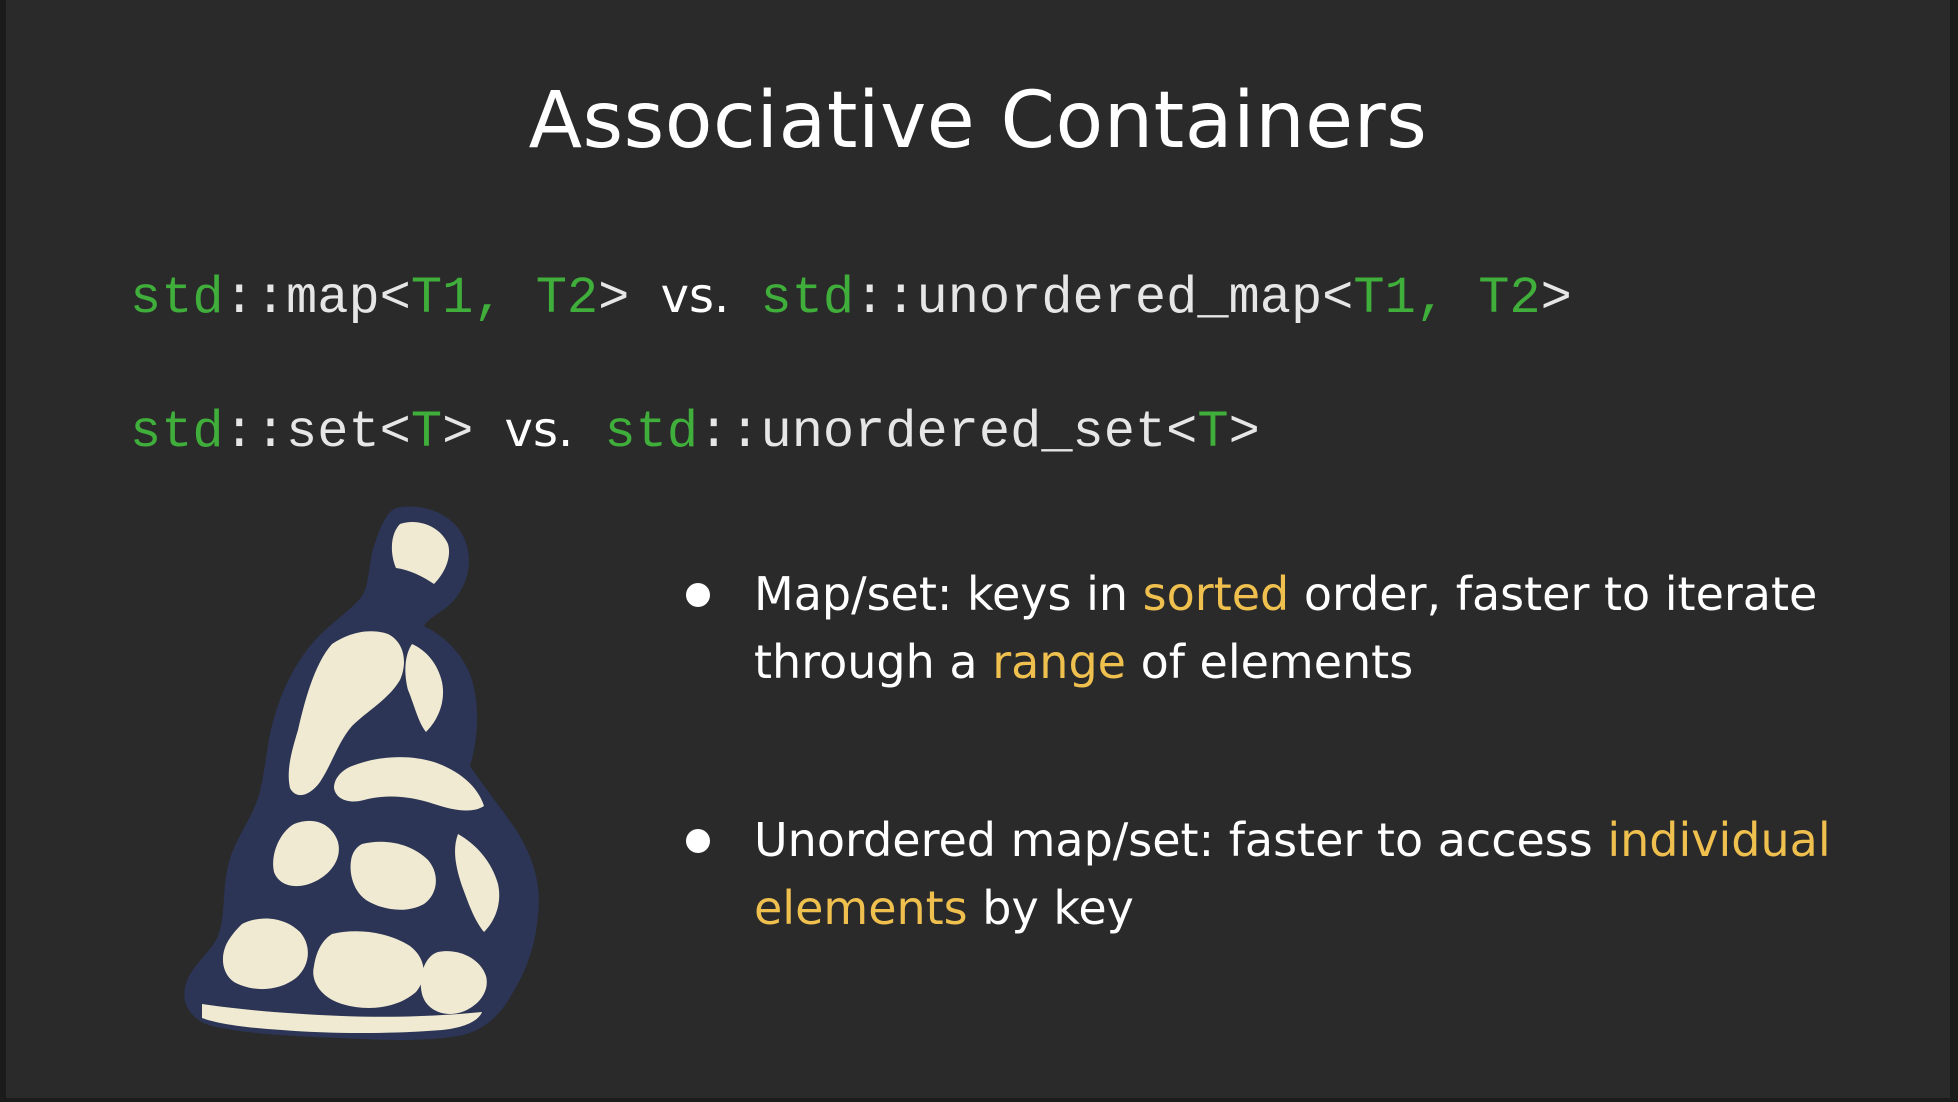 The width and height of the screenshot is (1958, 1102). Describe the element at coordinates (948, 594) in the screenshot. I see `bullet-text: Map/set: keys in` at that location.